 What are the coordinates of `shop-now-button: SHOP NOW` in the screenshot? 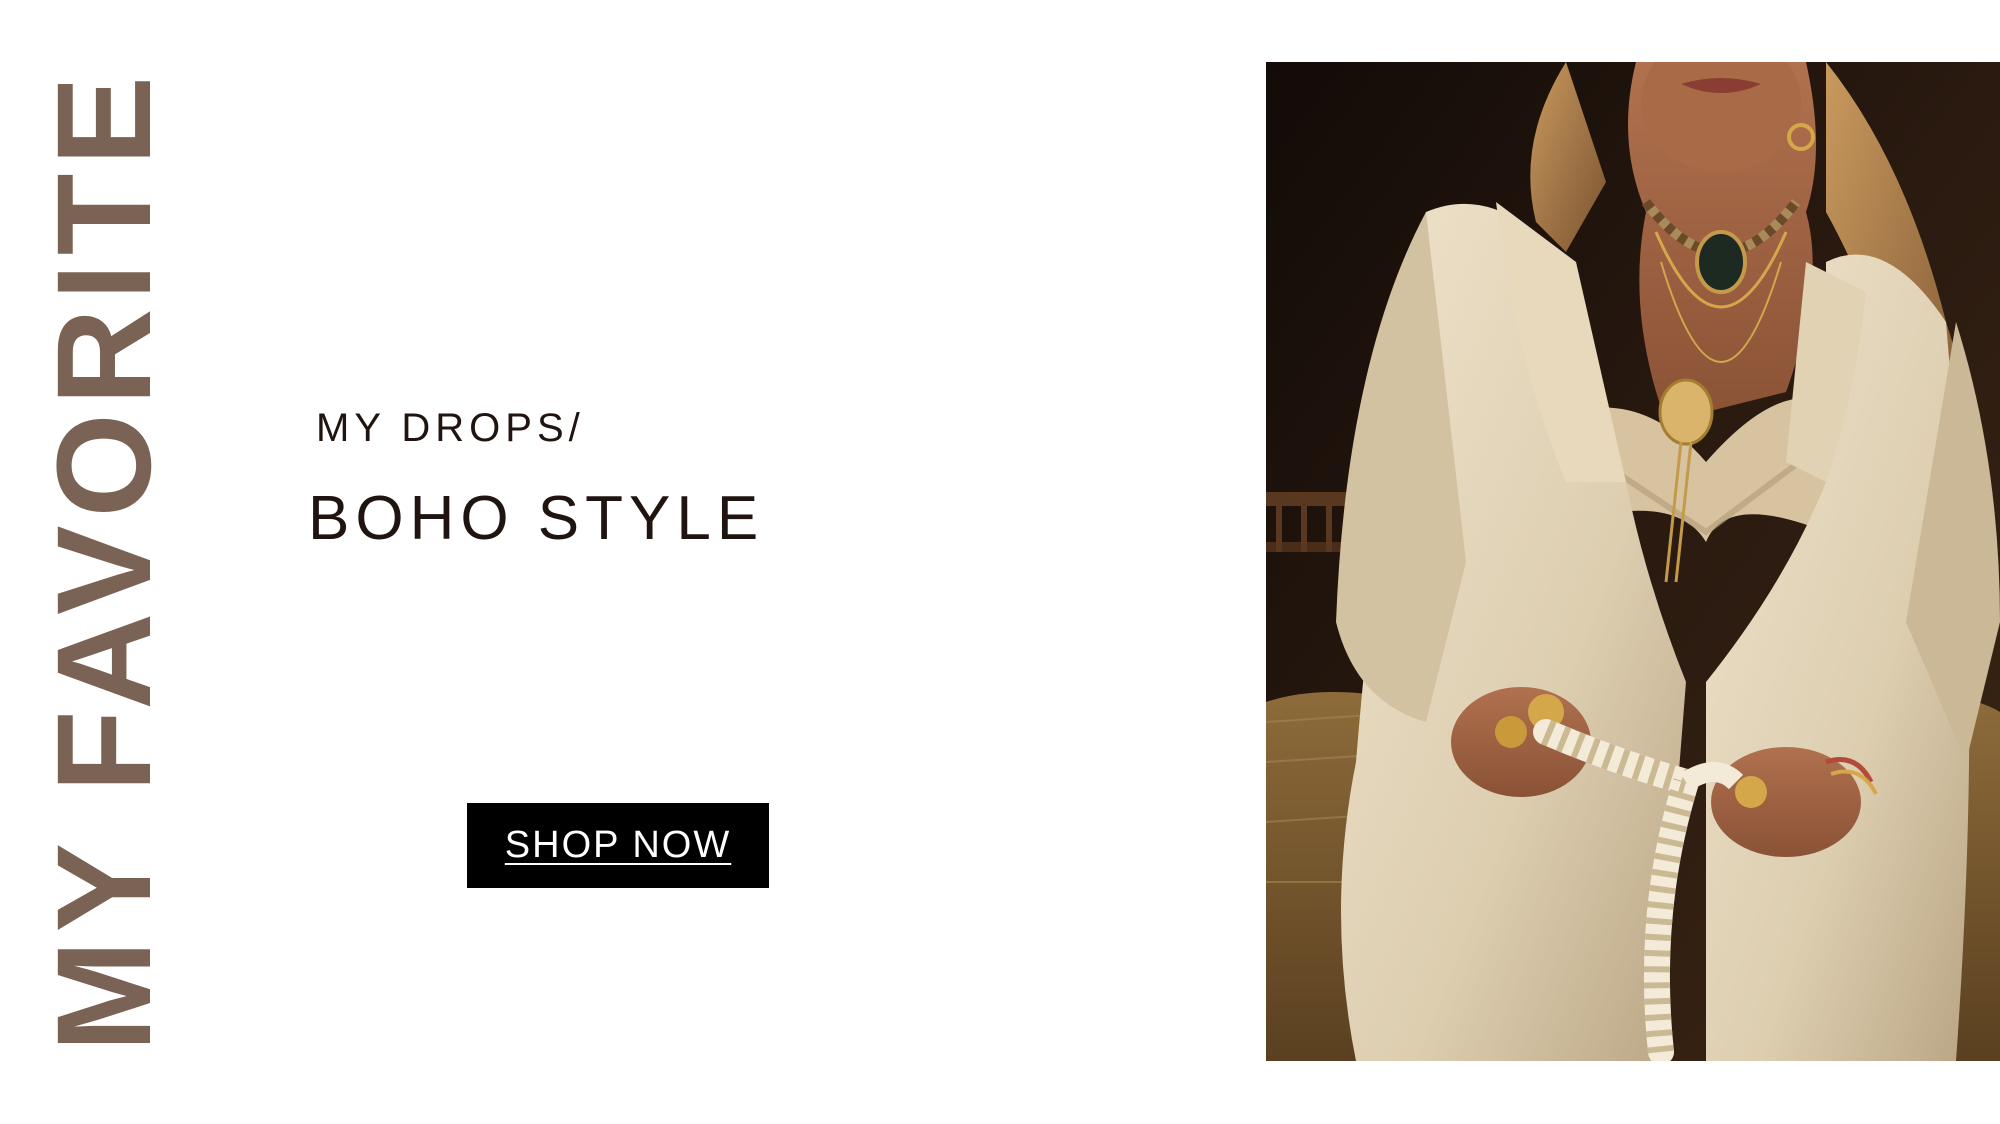 It's located at (618, 845).